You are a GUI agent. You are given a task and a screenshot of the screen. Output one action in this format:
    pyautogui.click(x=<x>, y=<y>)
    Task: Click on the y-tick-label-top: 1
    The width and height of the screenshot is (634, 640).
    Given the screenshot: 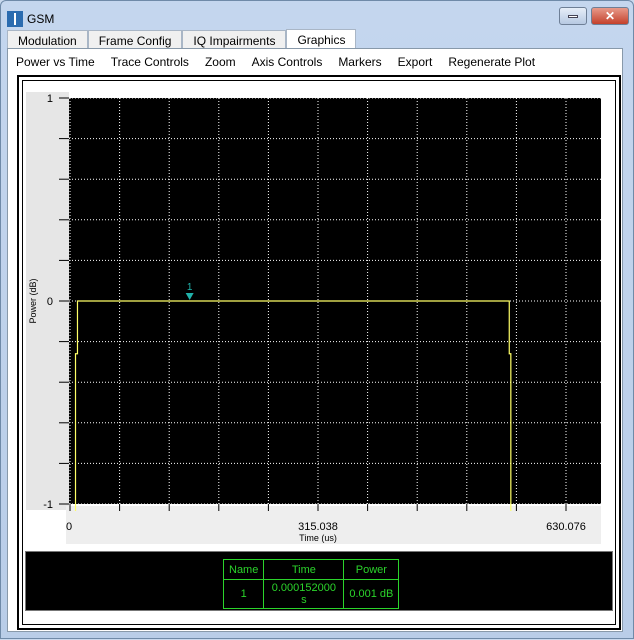 What is the action you would take?
    pyautogui.click(x=50, y=99)
    